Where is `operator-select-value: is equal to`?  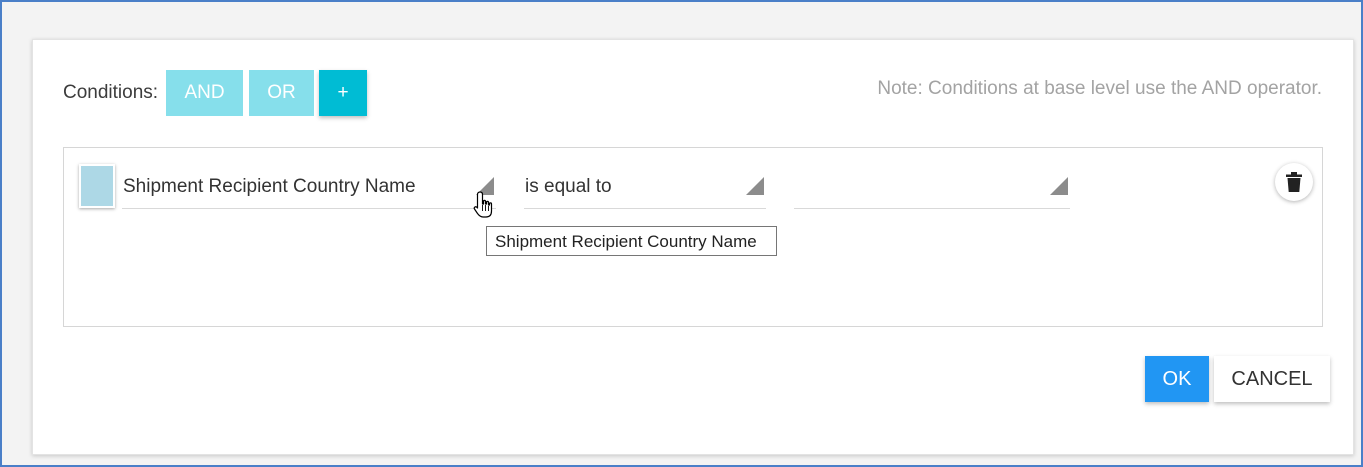 operator-select-value: is equal to is located at coordinates (568, 186).